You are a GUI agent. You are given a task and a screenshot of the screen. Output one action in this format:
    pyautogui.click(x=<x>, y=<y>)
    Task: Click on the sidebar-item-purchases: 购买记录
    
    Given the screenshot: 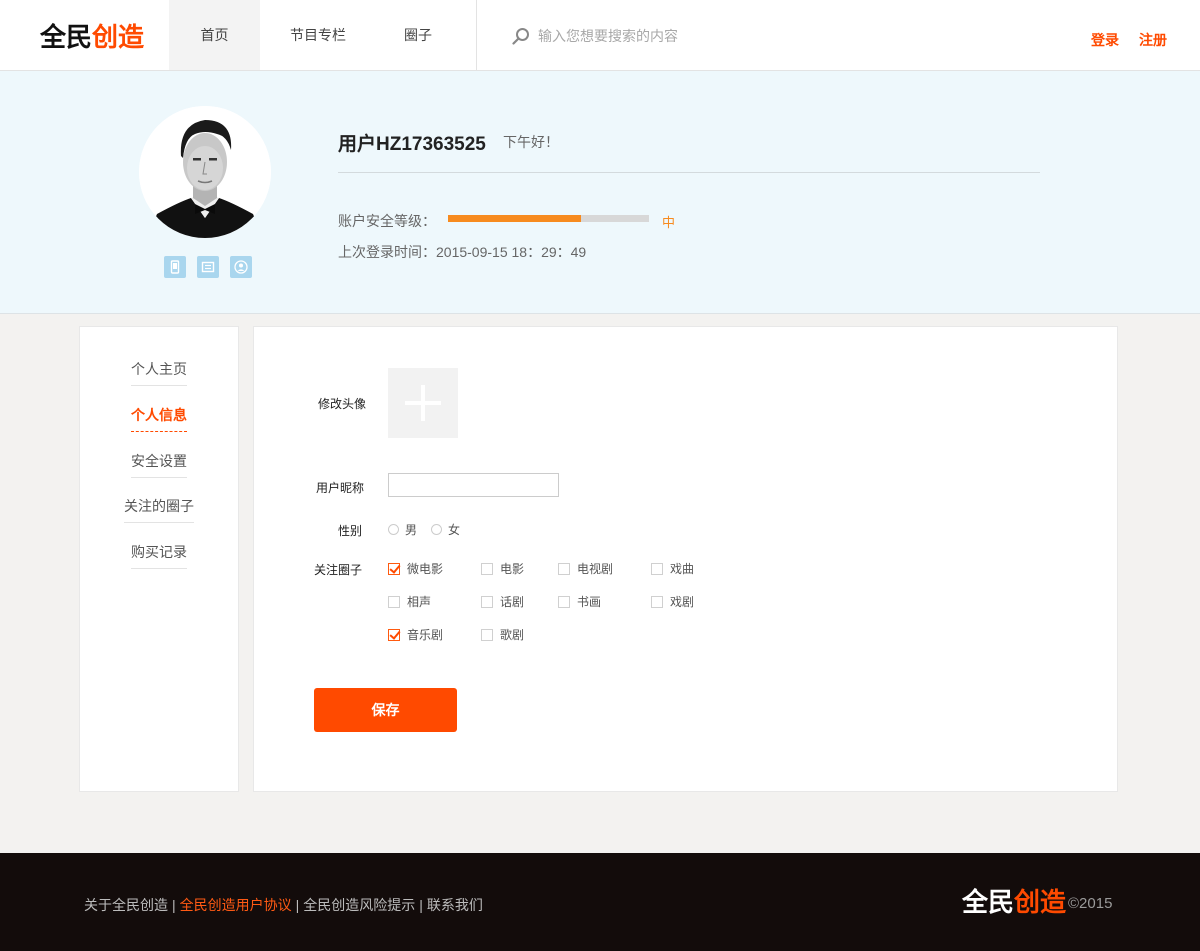 What is the action you would take?
    pyautogui.click(x=159, y=555)
    